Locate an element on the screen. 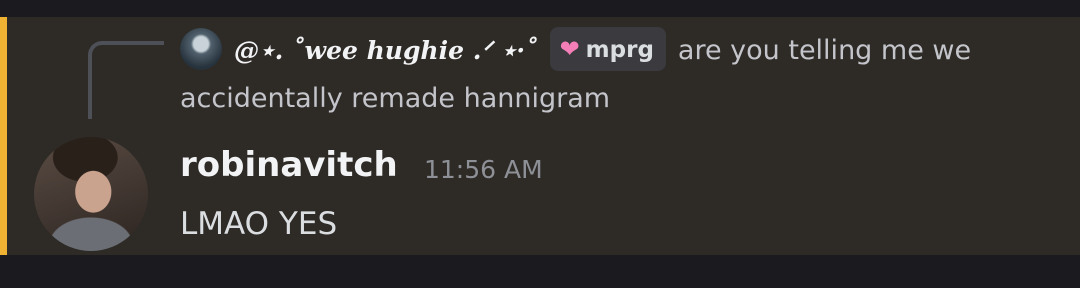  message-body: LMAO YES is located at coordinates (259, 224).